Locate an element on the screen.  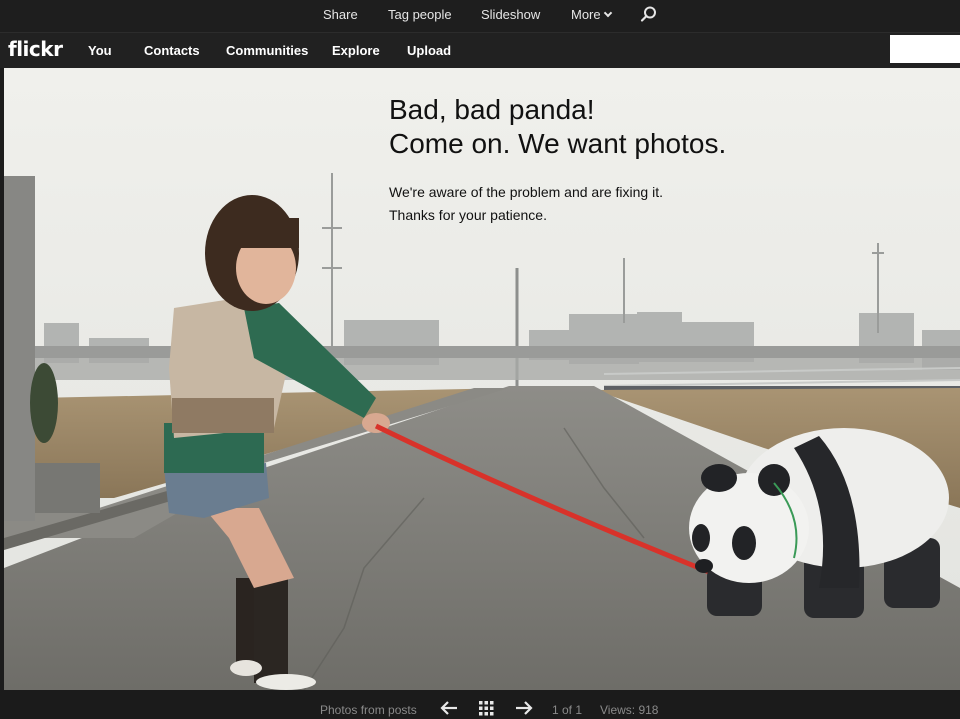
more-label: More is located at coordinates (586, 14).